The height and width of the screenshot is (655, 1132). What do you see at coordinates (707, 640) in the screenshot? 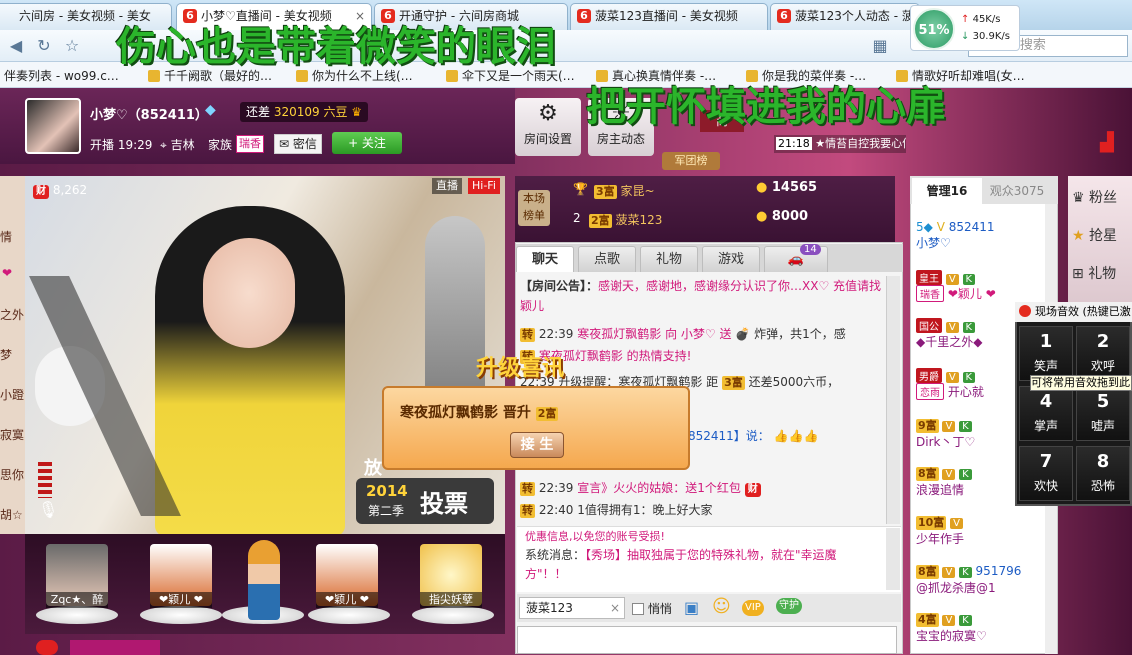
I see `chat-input` at bounding box center [707, 640].